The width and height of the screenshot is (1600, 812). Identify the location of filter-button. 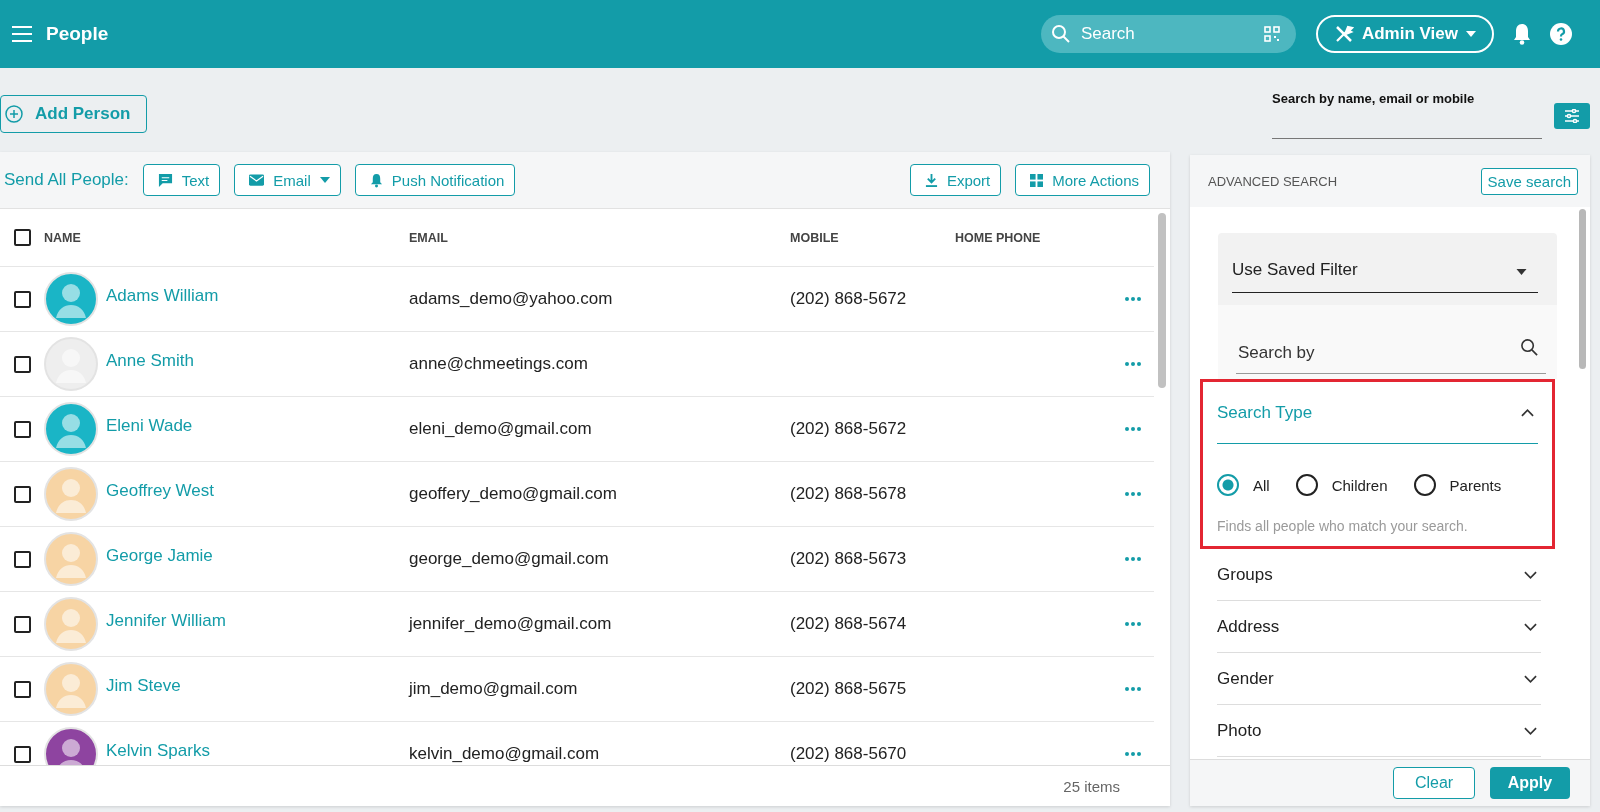
(1572, 116).